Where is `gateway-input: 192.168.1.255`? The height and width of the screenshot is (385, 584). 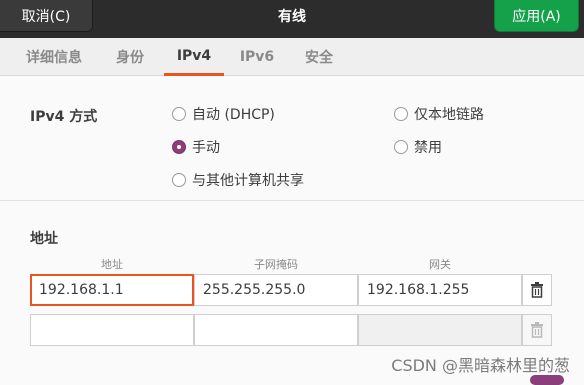 gateway-input: 192.168.1.255 is located at coordinates (440, 290).